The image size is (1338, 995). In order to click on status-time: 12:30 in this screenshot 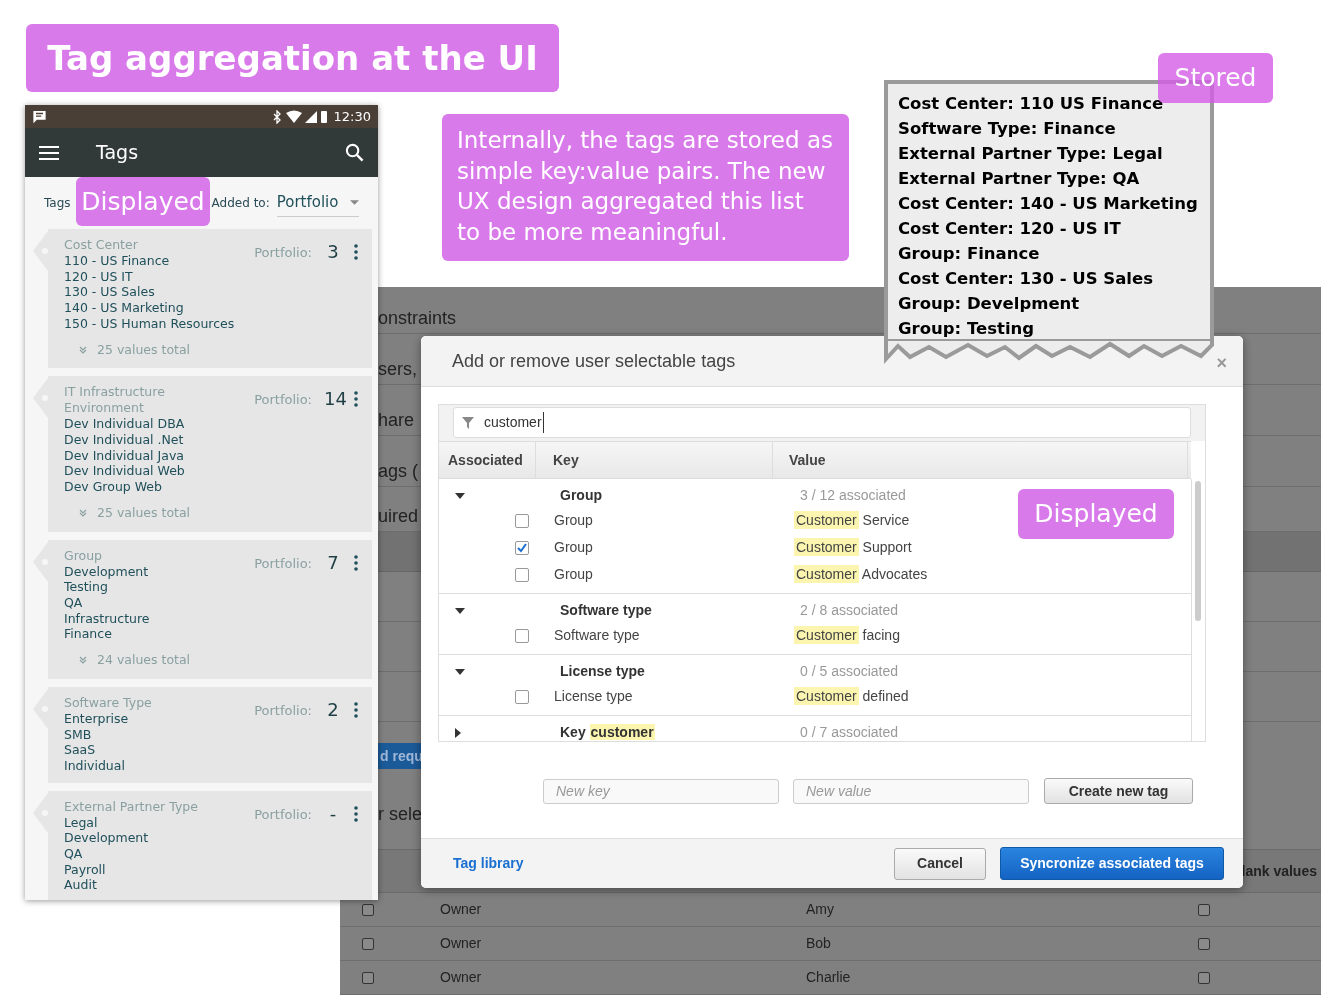, I will do `click(352, 116)`.